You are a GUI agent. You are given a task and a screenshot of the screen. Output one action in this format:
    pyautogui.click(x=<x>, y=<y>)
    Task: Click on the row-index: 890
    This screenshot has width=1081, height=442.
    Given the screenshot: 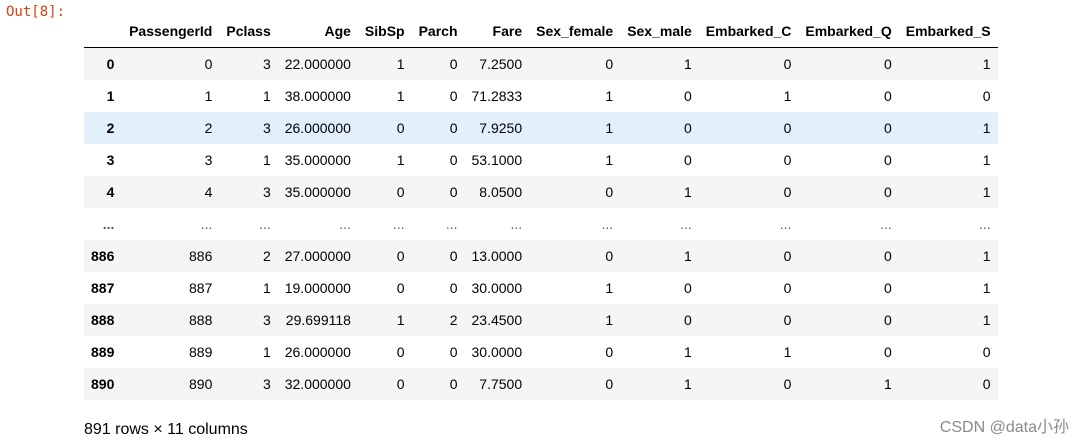 What is the action you would take?
    pyautogui.click(x=103, y=384)
    